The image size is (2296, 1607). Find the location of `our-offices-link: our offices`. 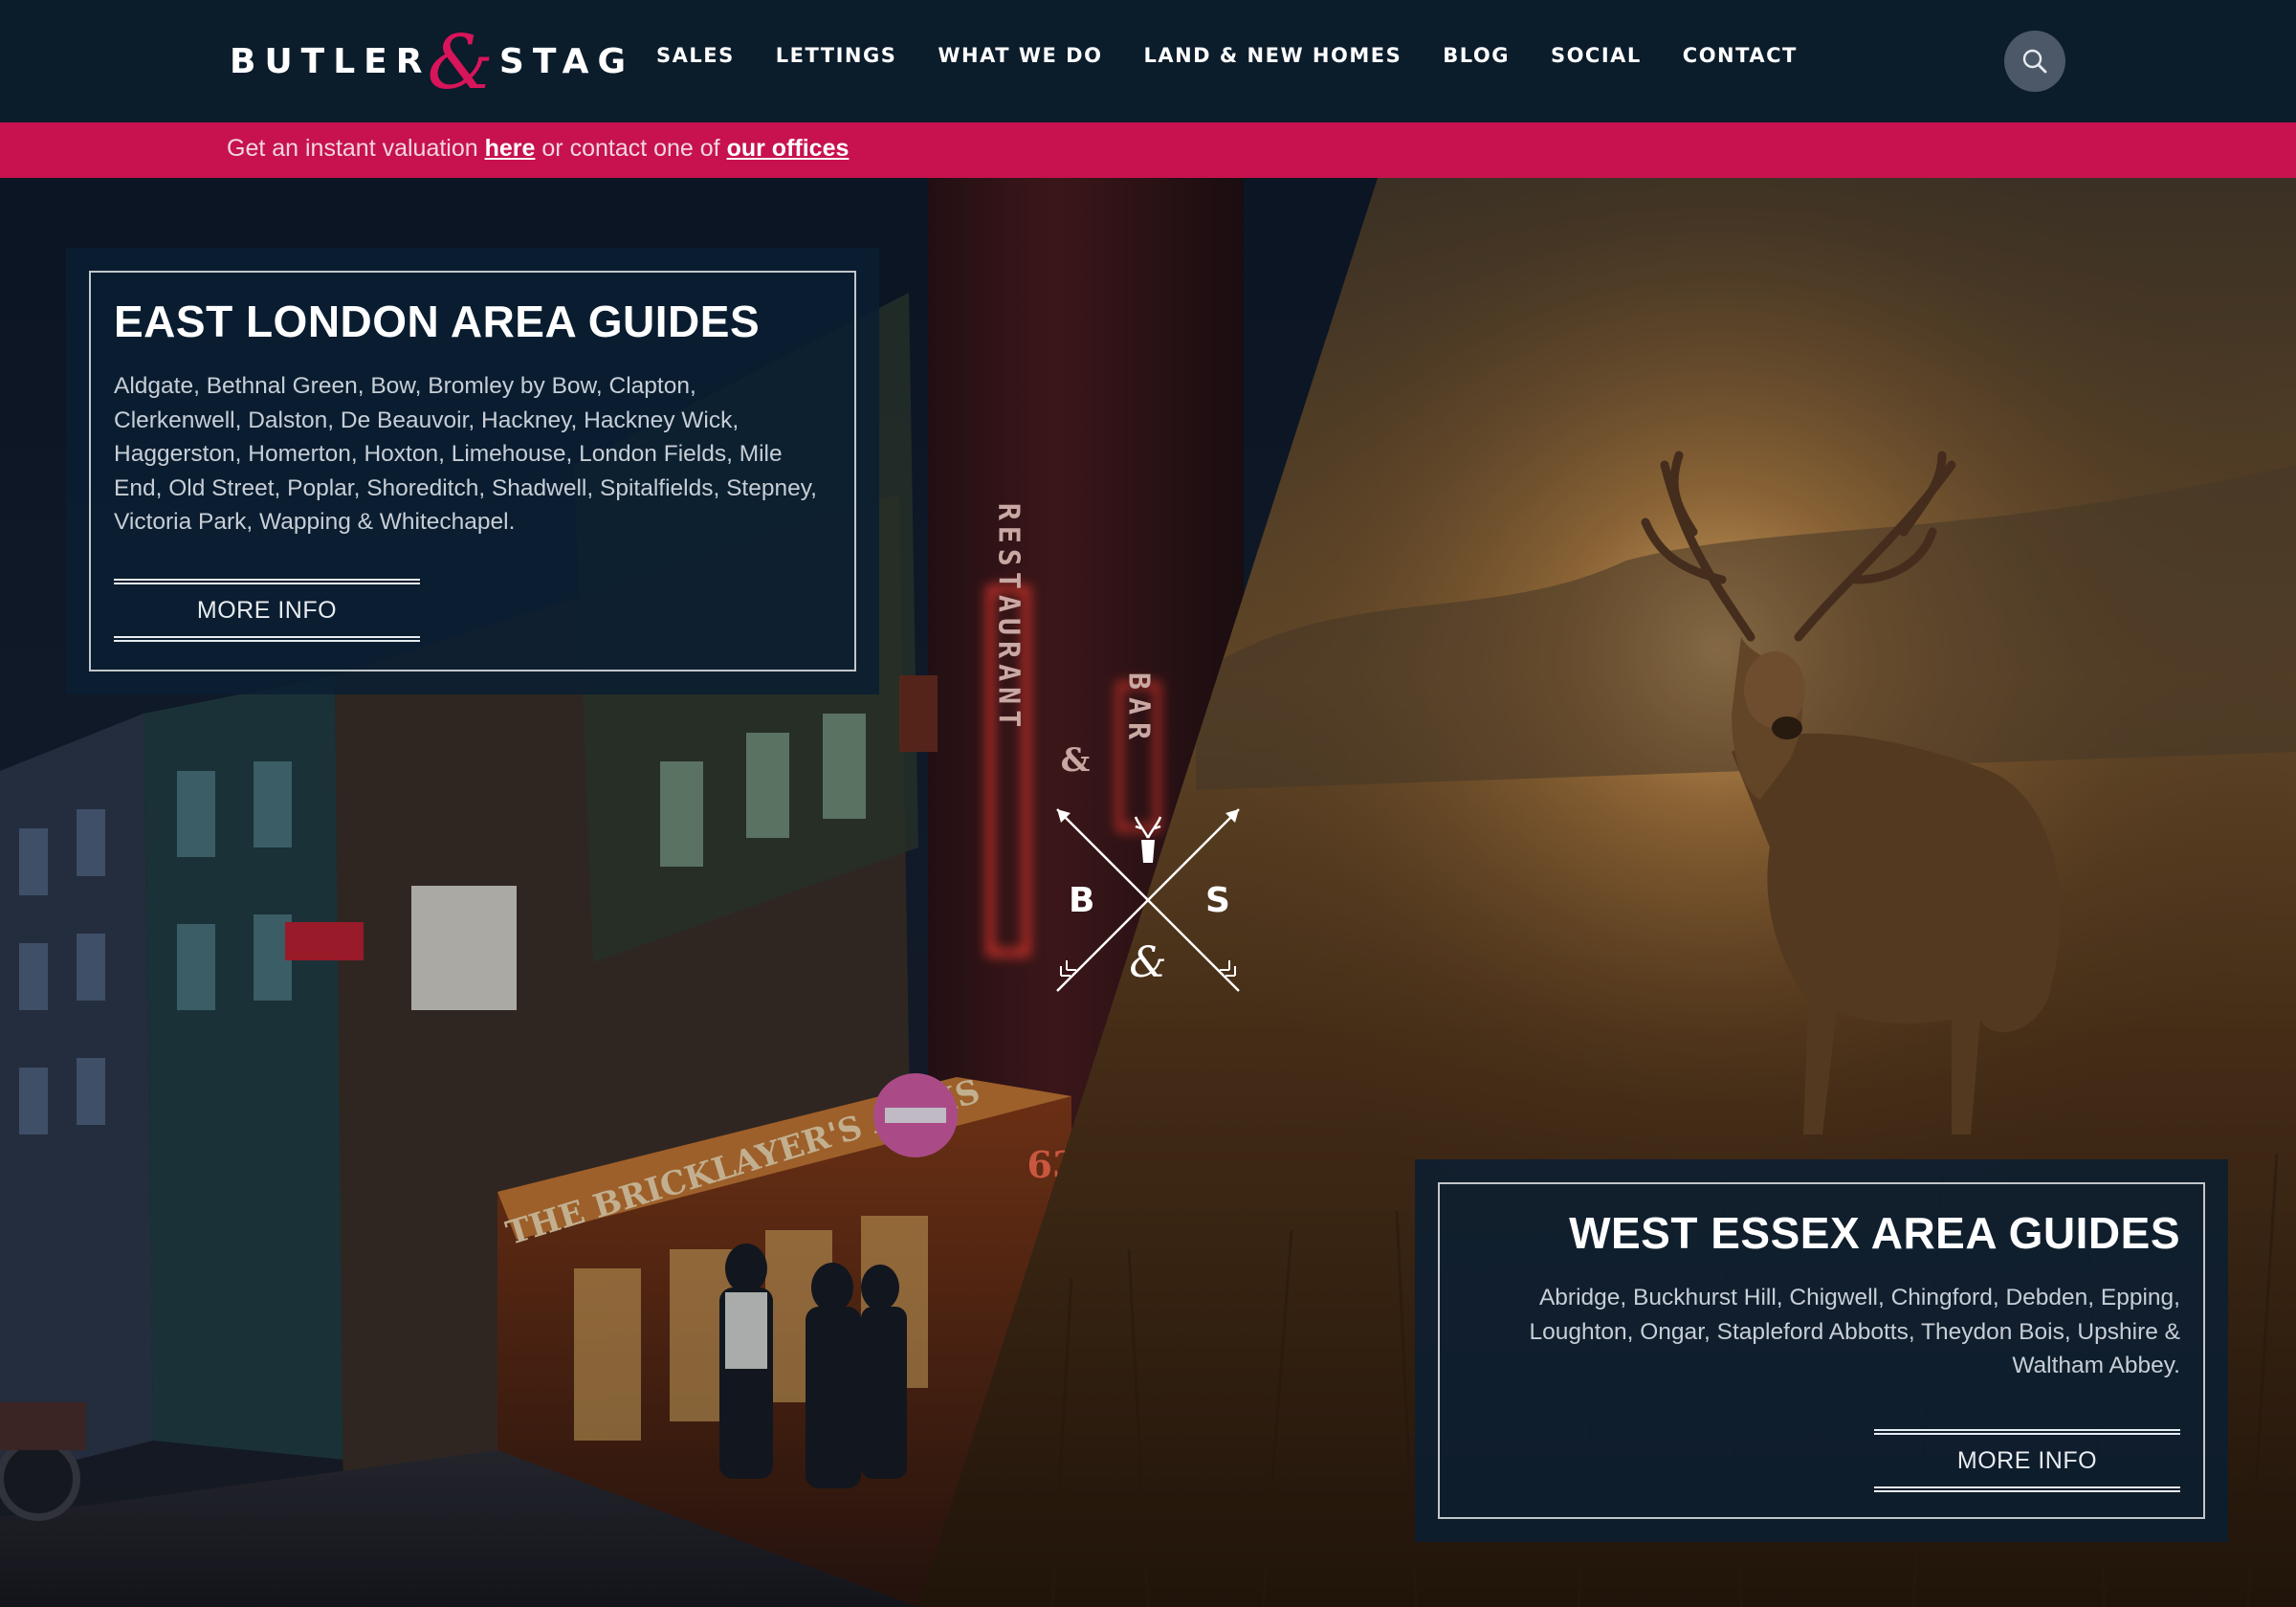

our-offices-link: our offices is located at coordinates (788, 148).